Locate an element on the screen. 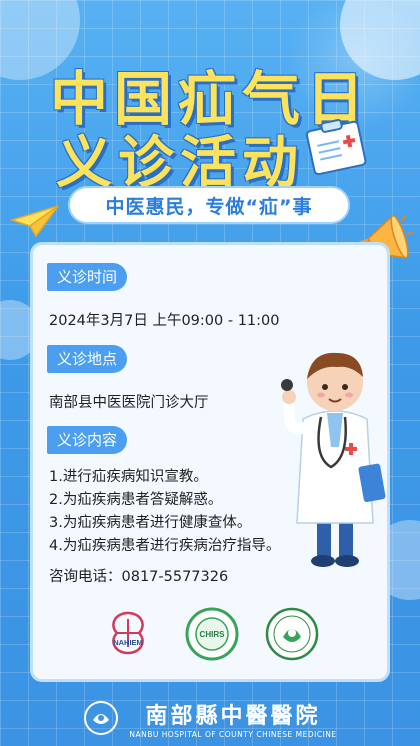 This screenshot has width=420, height=746. chirs-emblem-icon: CHIRS is located at coordinates (212, 634).